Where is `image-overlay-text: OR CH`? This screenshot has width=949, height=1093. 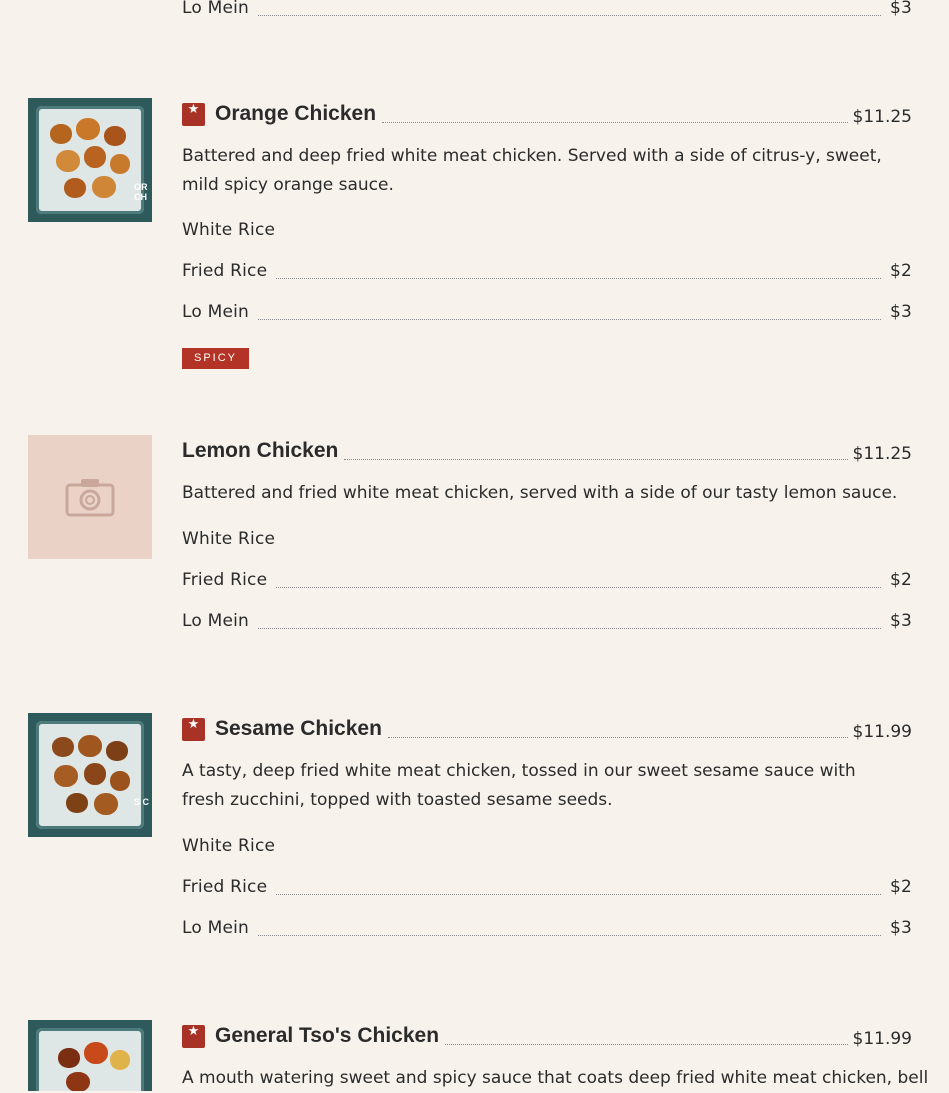
image-overlay-text: OR CH is located at coordinates (141, 192).